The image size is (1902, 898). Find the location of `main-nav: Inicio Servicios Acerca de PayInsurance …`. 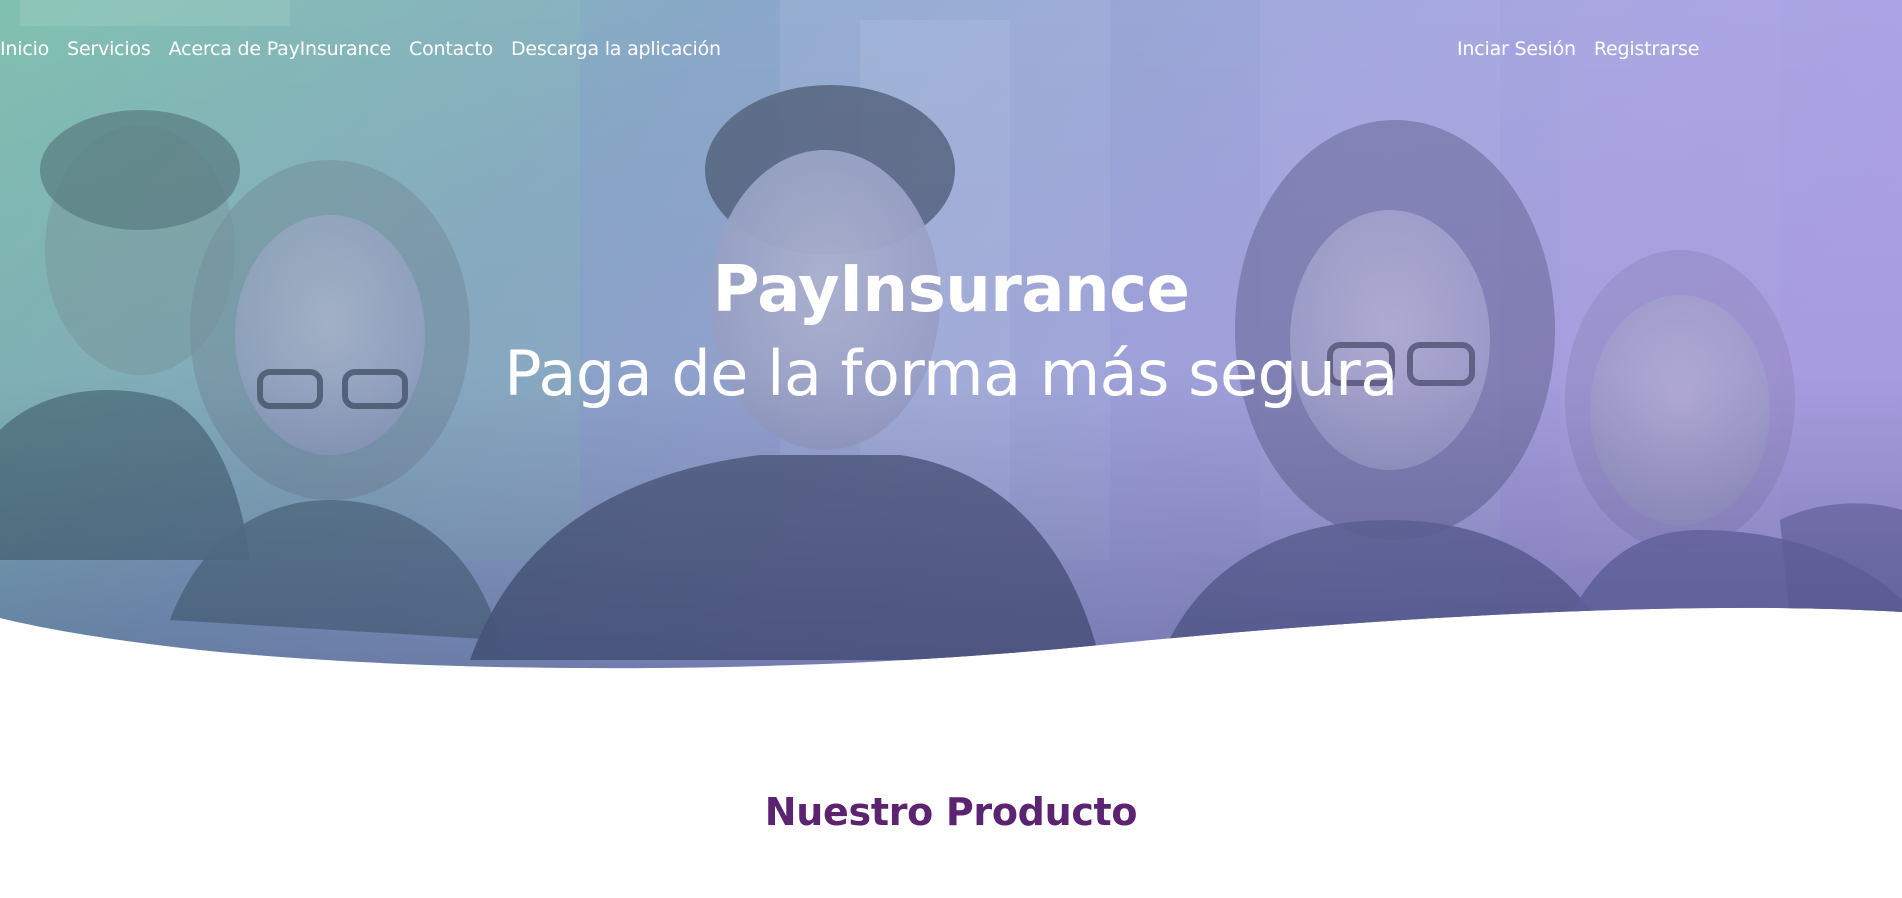

main-nav: Inicio Servicios Acerca de PayInsurance … is located at coordinates (369, 49).